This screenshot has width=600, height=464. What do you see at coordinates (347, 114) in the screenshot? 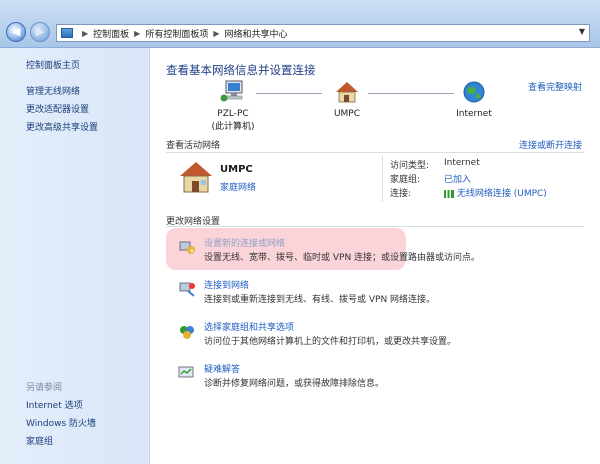
I see `node-label: UMPC` at bounding box center [347, 114].